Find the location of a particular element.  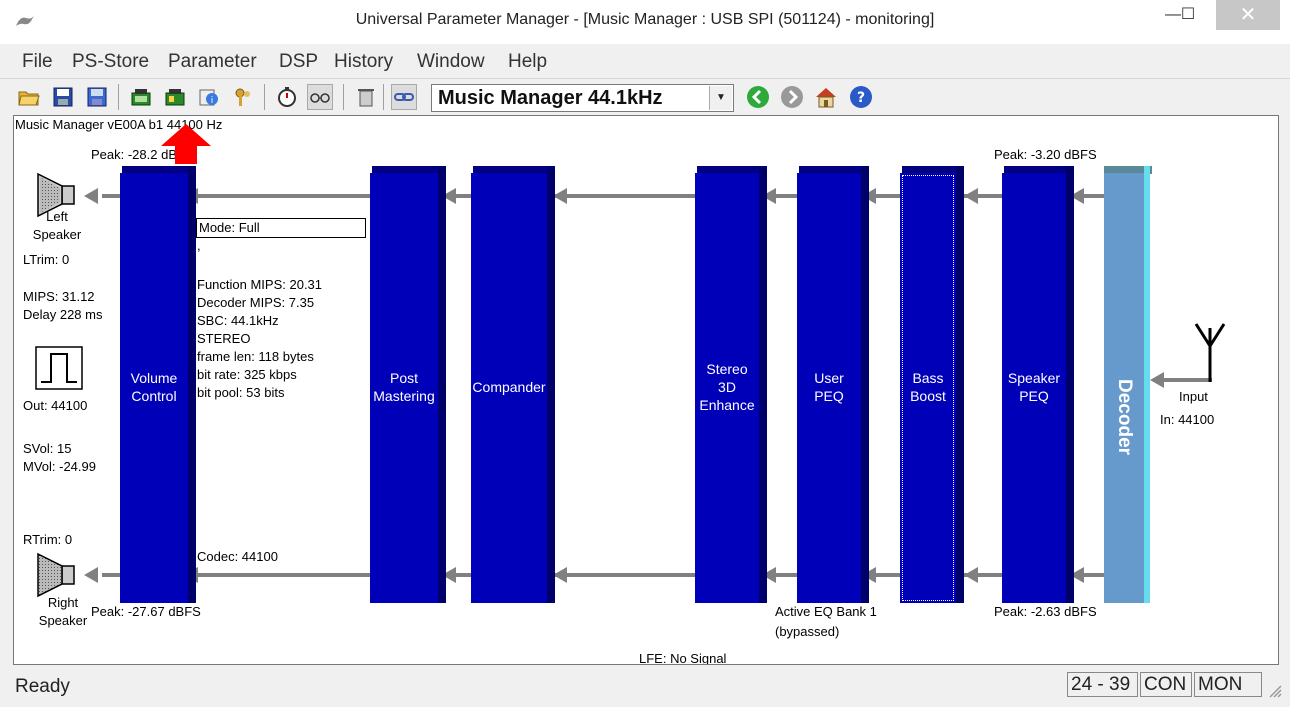

rtrim-label: RTrim: 0 is located at coordinates (48, 539).